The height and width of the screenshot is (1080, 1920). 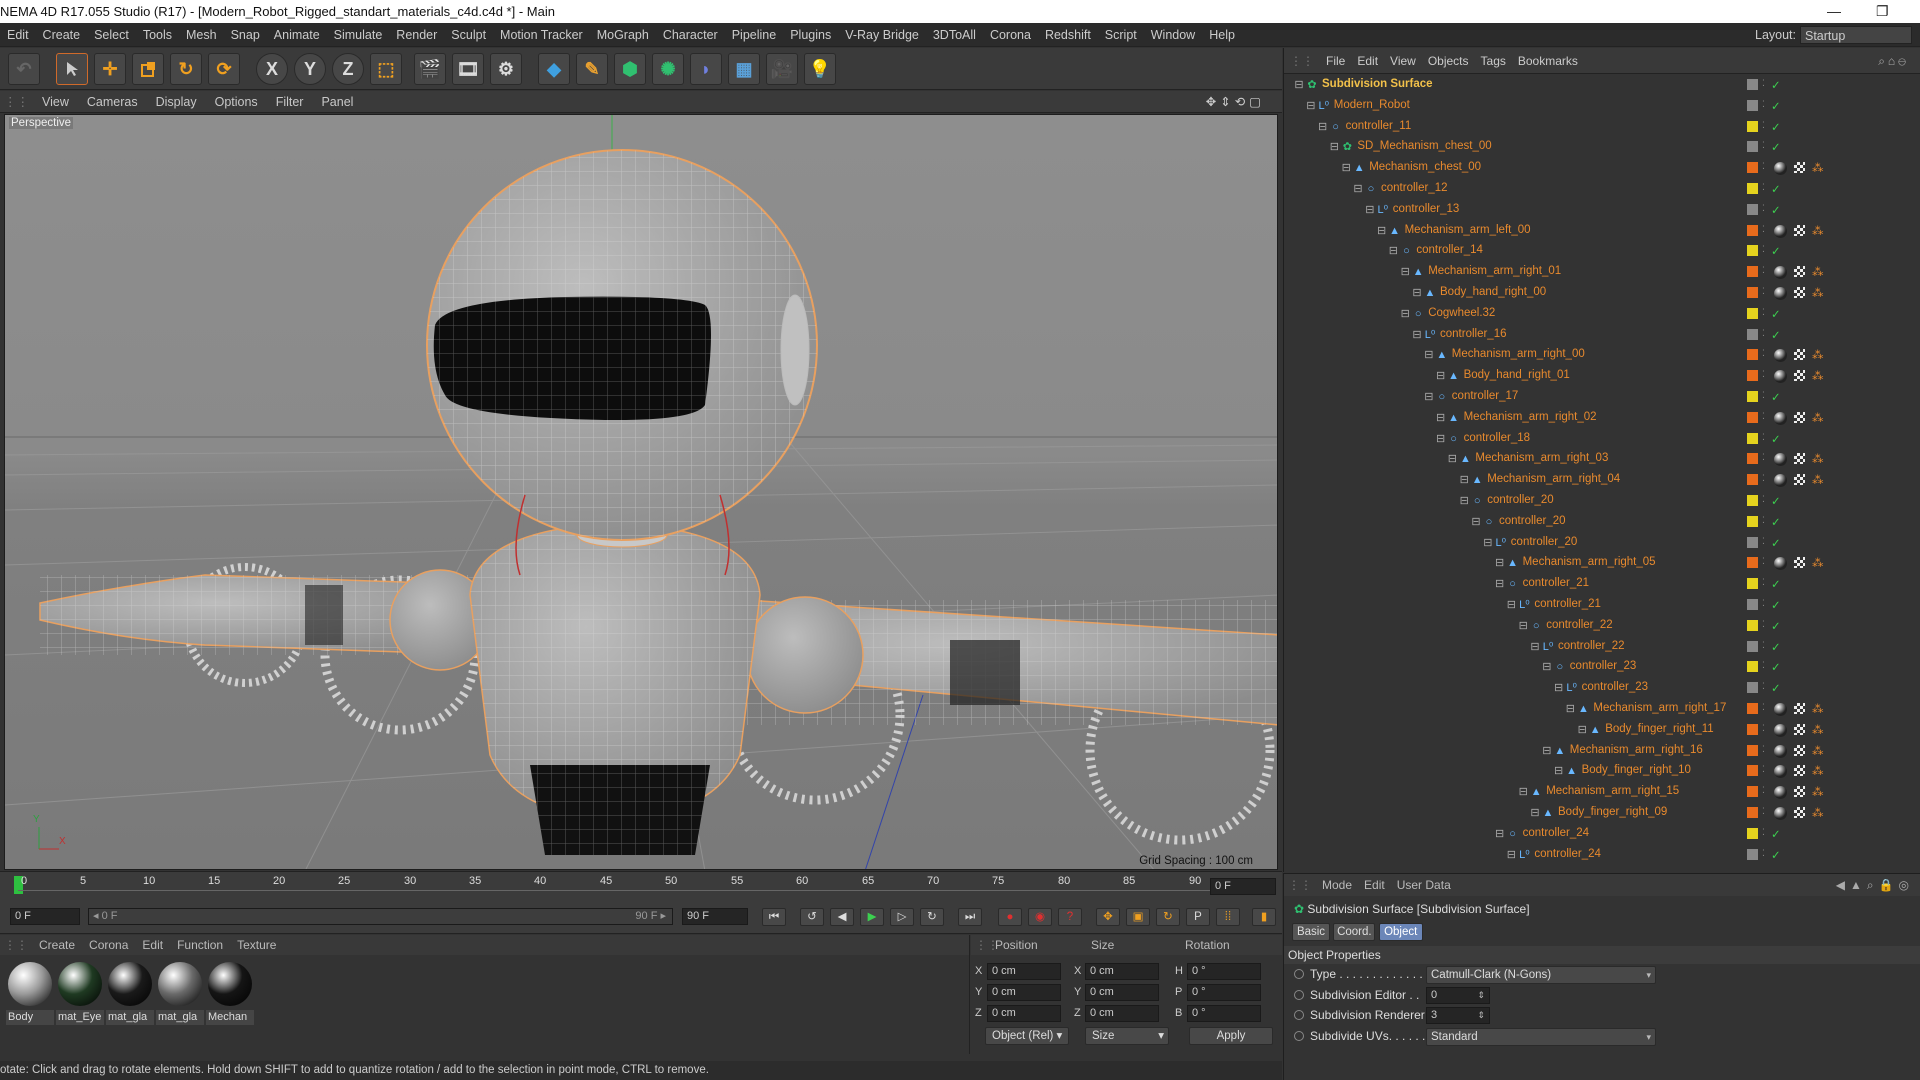 What do you see at coordinates (820, 69) in the screenshot?
I see `light-icon: 💡` at bounding box center [820, 69].